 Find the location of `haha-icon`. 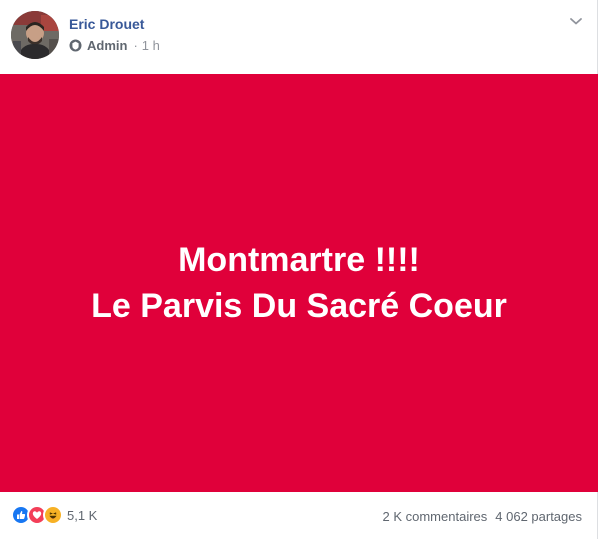

haha-icon is located at coordinates (53, 515).